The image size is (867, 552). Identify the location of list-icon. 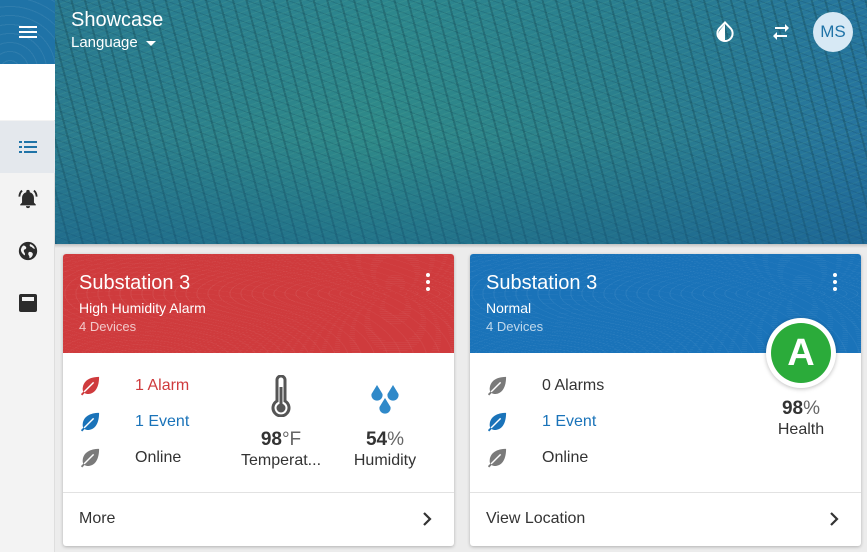
(27, 147).